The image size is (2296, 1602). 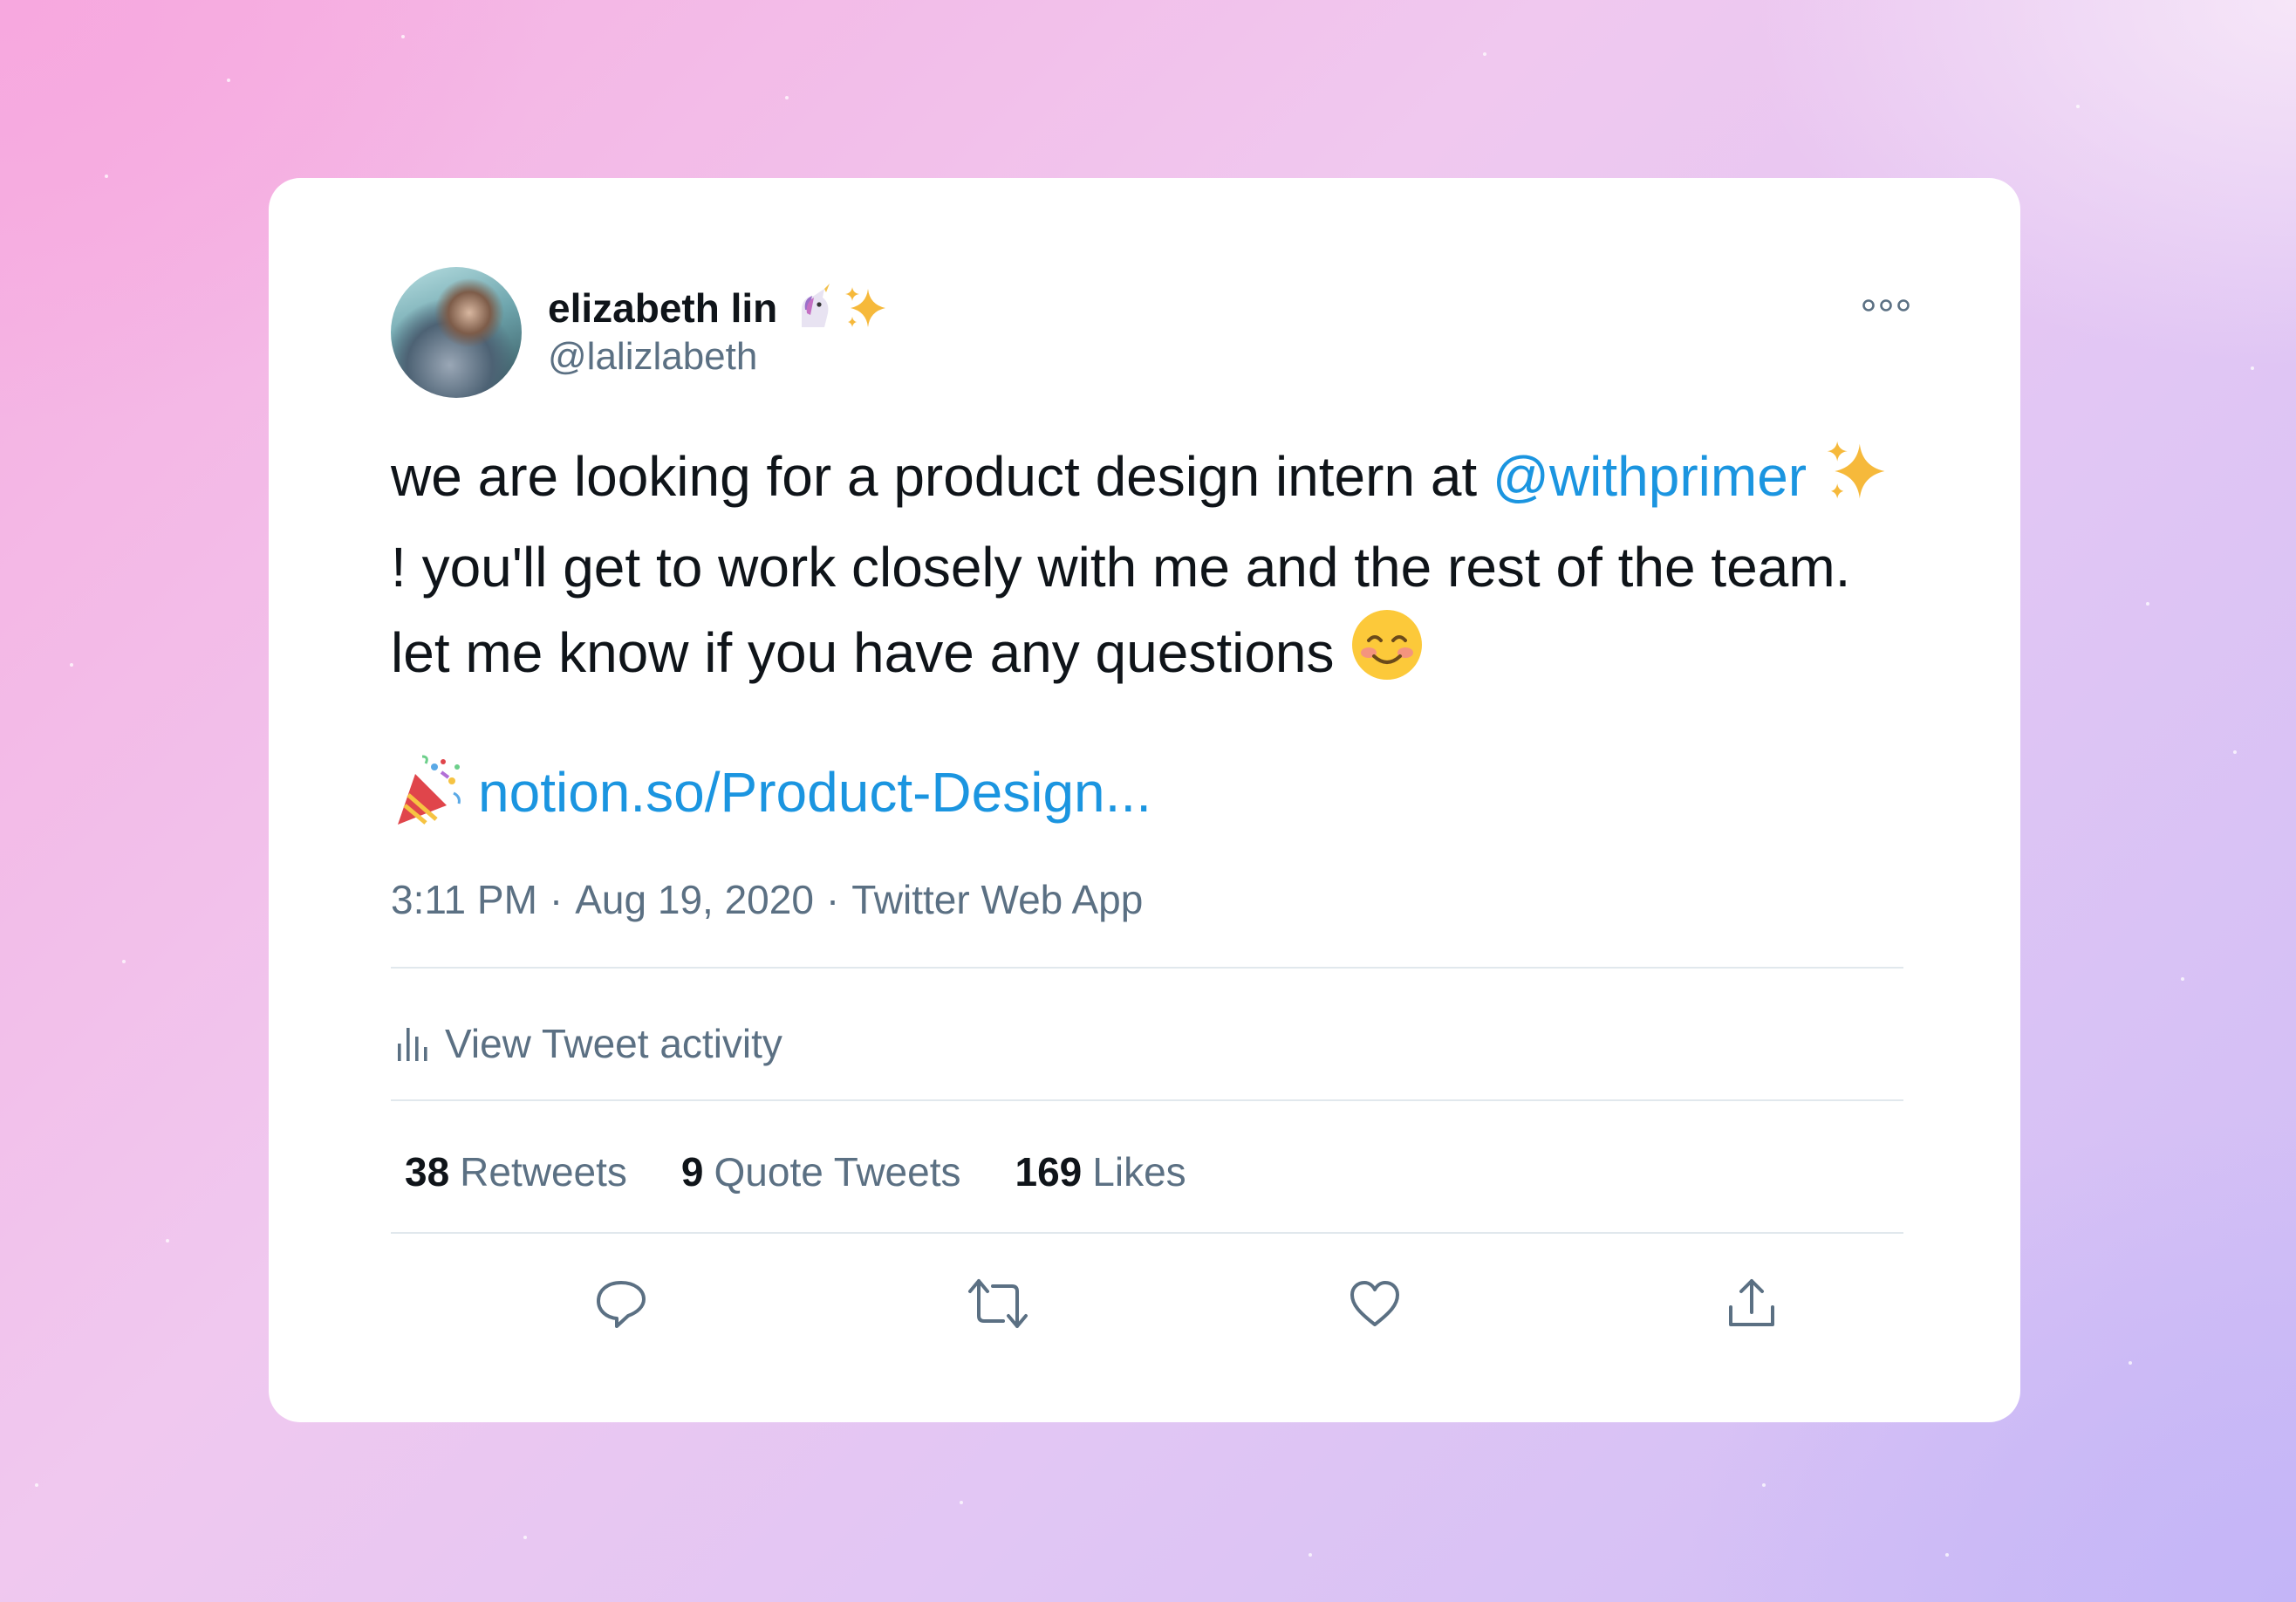 What do you see at coordinates (456, 332) in the screenshot?
I see `avatar` at bounding box center [456, 332].